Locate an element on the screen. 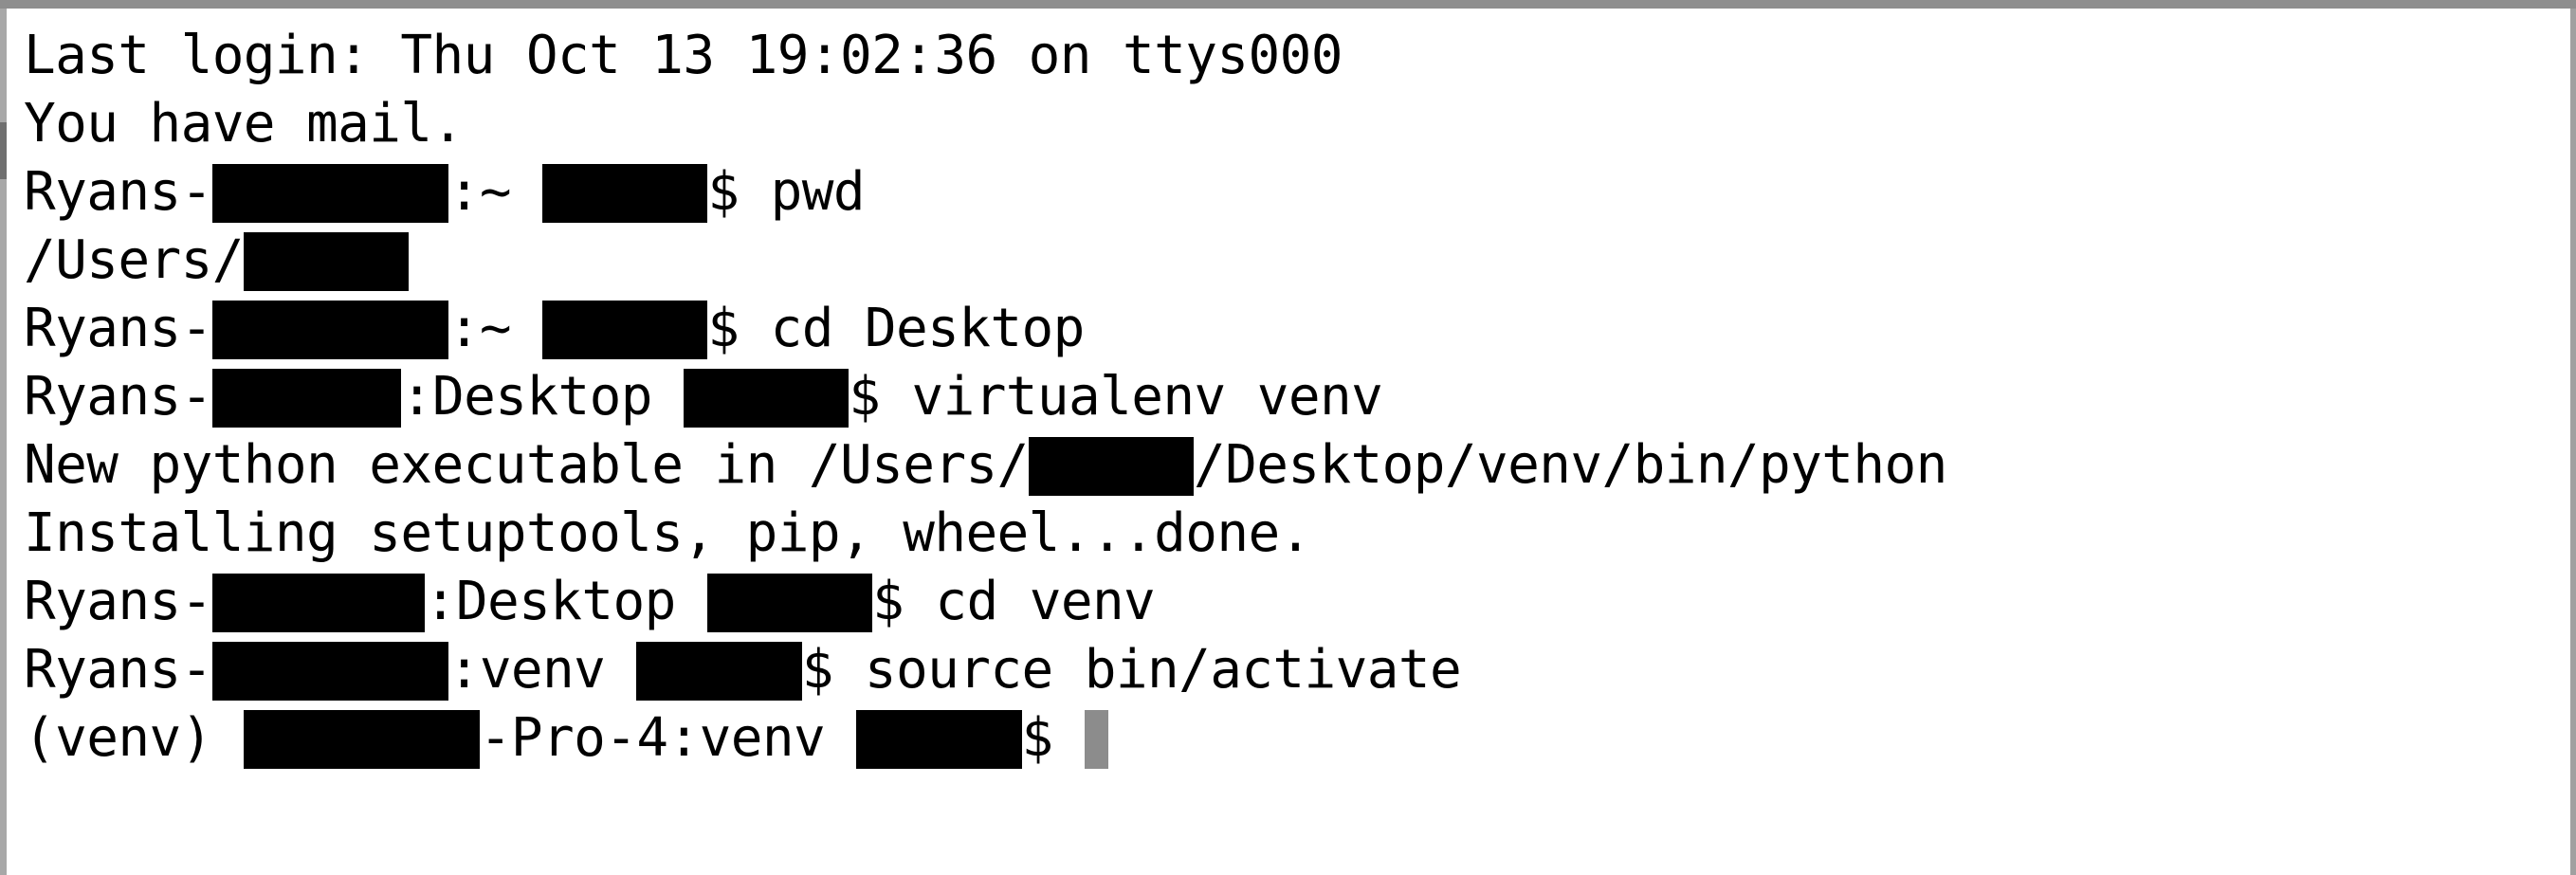 The height and width of the screenshot is (875, 2576). terminal-text: $ cd Desktop is located at coordinates (896, 328).